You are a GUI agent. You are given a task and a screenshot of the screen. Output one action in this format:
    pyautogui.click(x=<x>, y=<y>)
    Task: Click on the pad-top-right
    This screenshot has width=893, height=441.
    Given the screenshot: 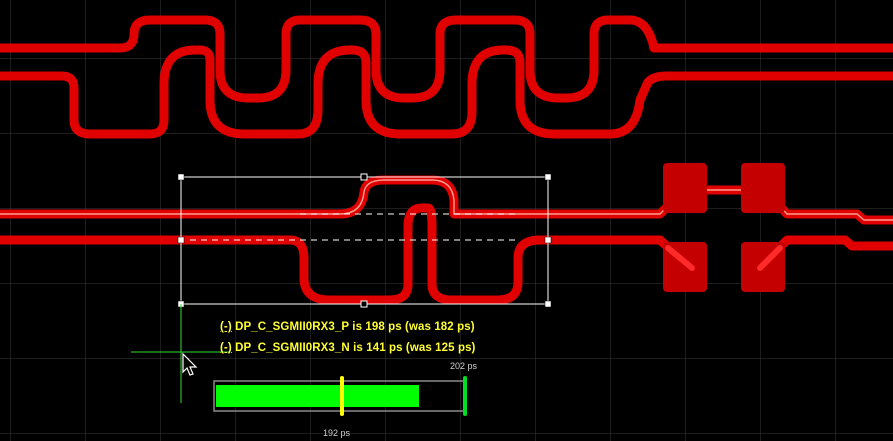 What is the action you would take?
    pyautogui.click(x=763, y=188)
    